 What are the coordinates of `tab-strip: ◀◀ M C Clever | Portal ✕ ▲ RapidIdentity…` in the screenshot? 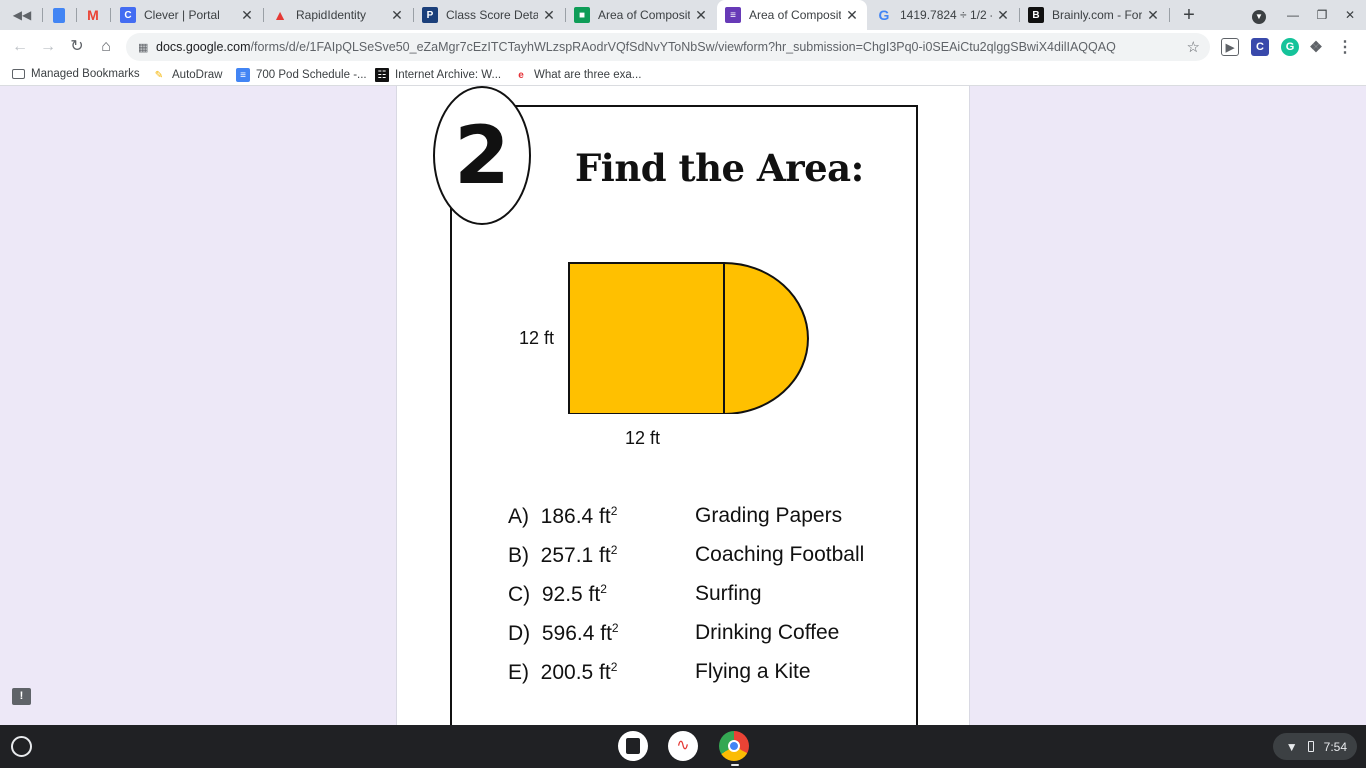 It's located at (683, 15).